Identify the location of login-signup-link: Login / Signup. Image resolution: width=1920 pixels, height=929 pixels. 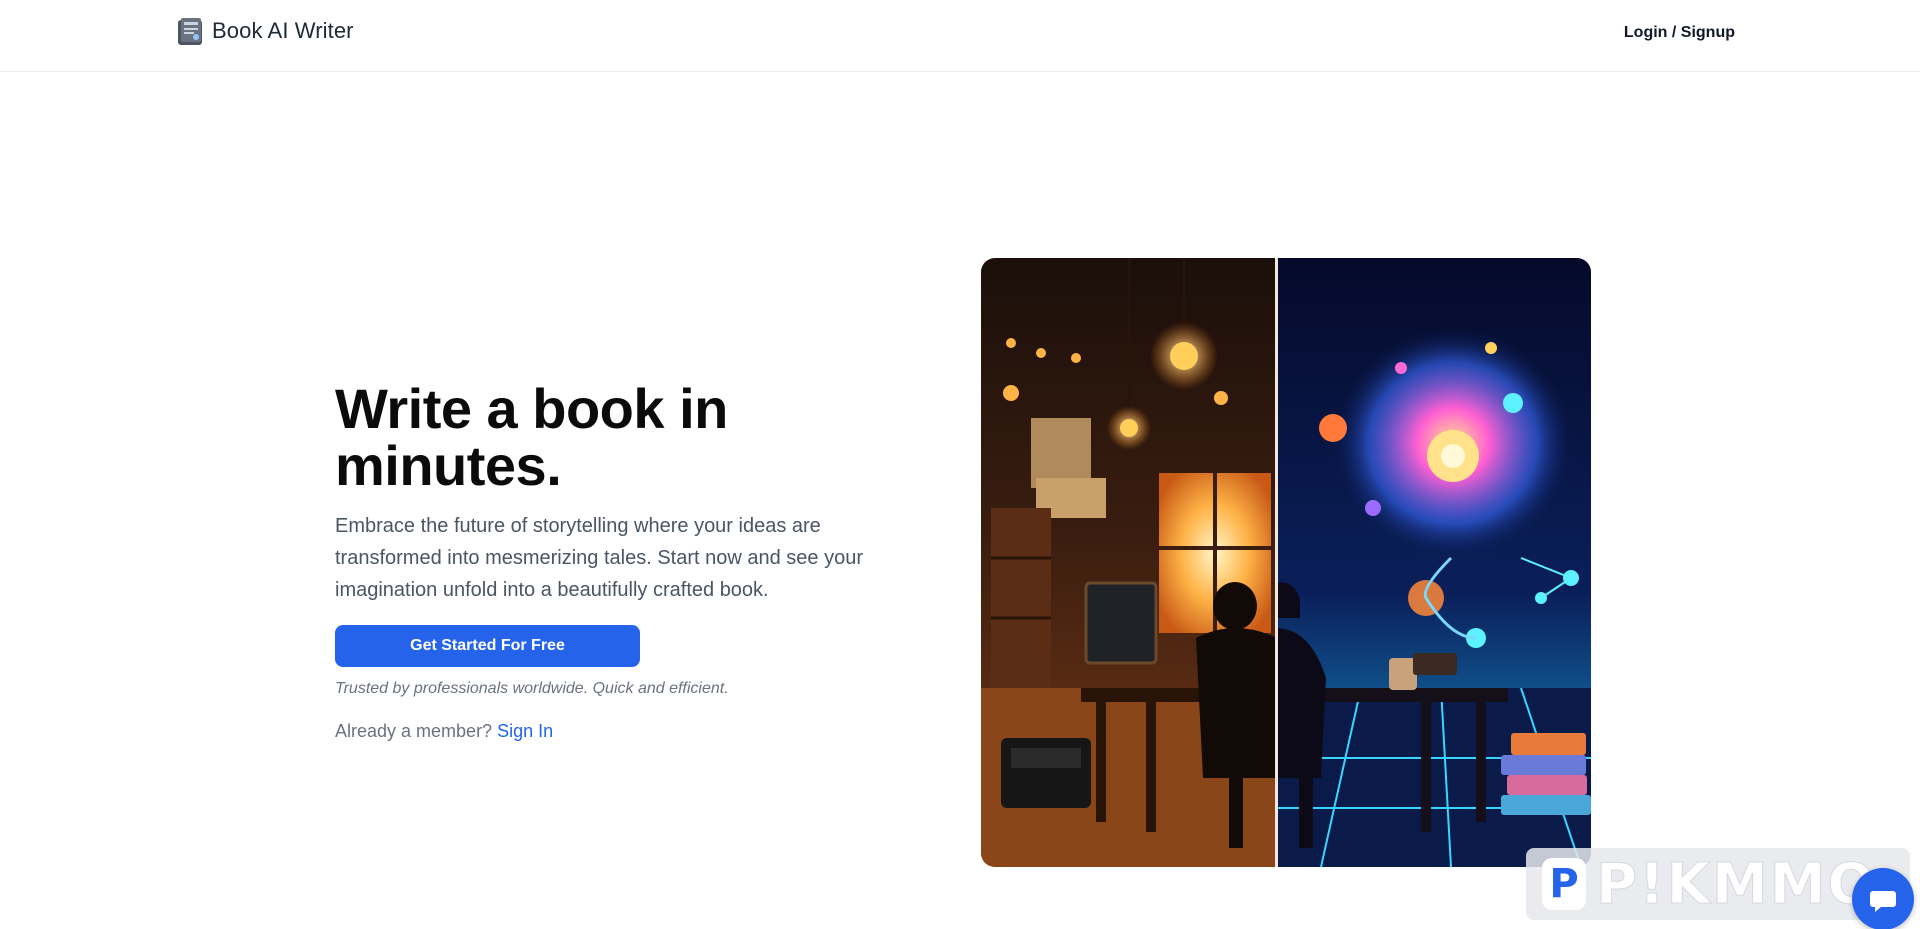
(1679, 33).